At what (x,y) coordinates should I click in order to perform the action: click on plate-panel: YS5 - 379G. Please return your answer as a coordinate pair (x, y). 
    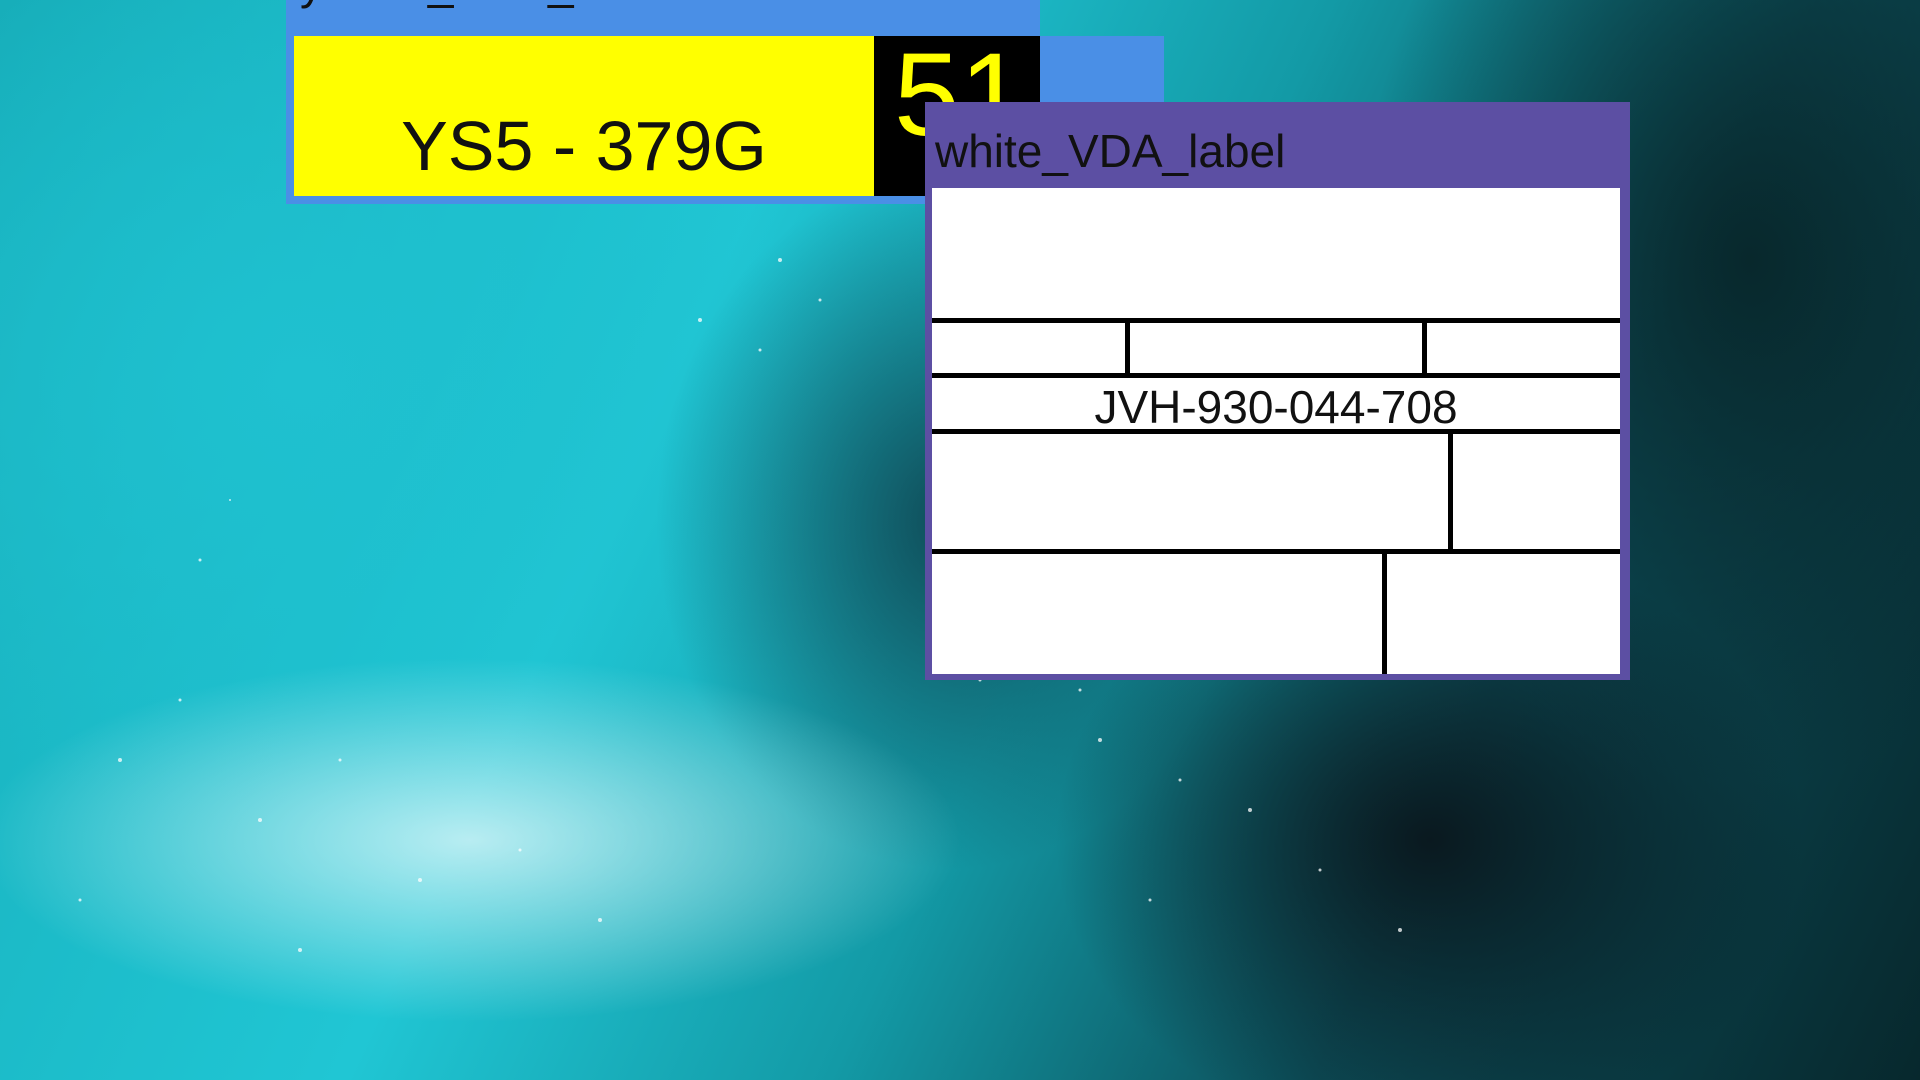
    Looking at the image, I should click on (584, 116).